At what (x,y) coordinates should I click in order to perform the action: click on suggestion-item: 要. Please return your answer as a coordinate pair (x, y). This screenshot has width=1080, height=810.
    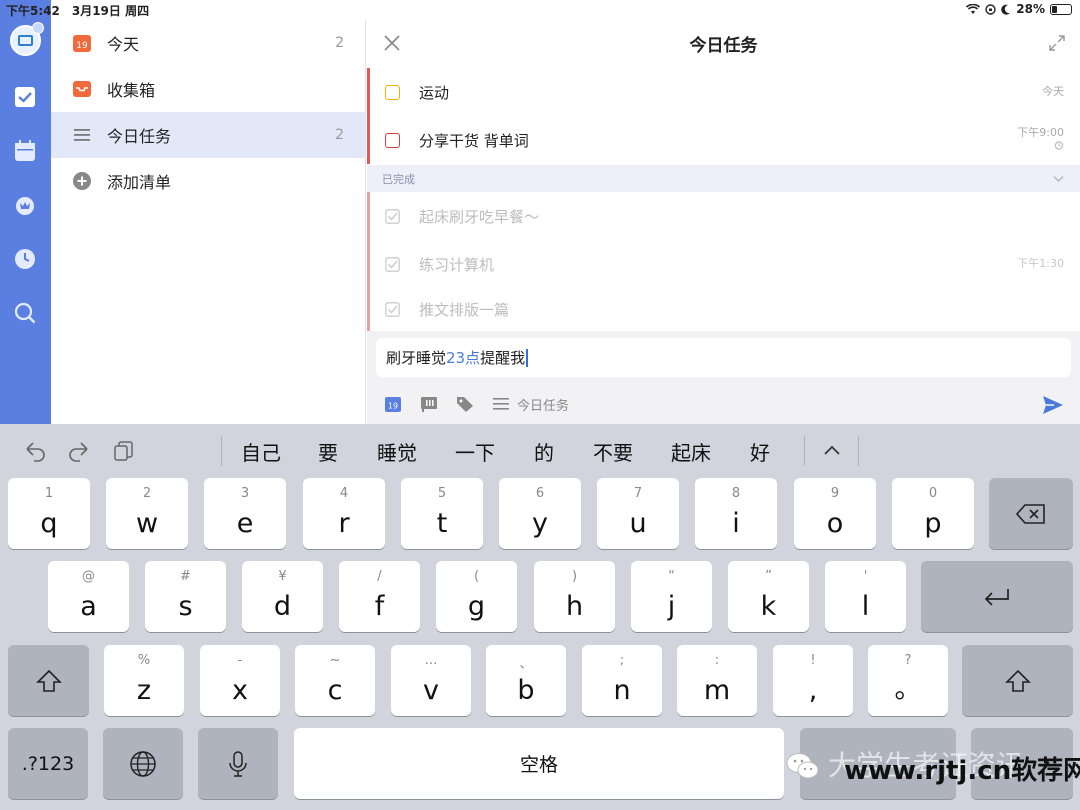
    Looking at the image, I should click on (328, 451).